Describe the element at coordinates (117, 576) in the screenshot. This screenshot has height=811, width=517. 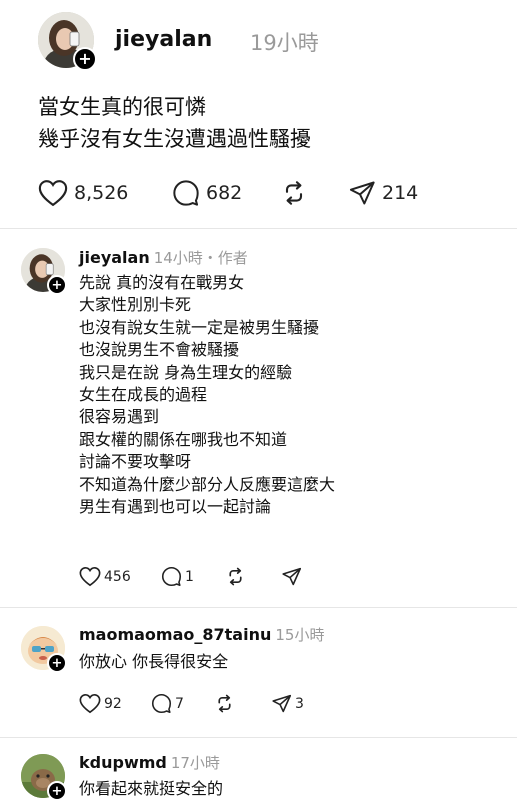
I see `like-count: 456` at that location.